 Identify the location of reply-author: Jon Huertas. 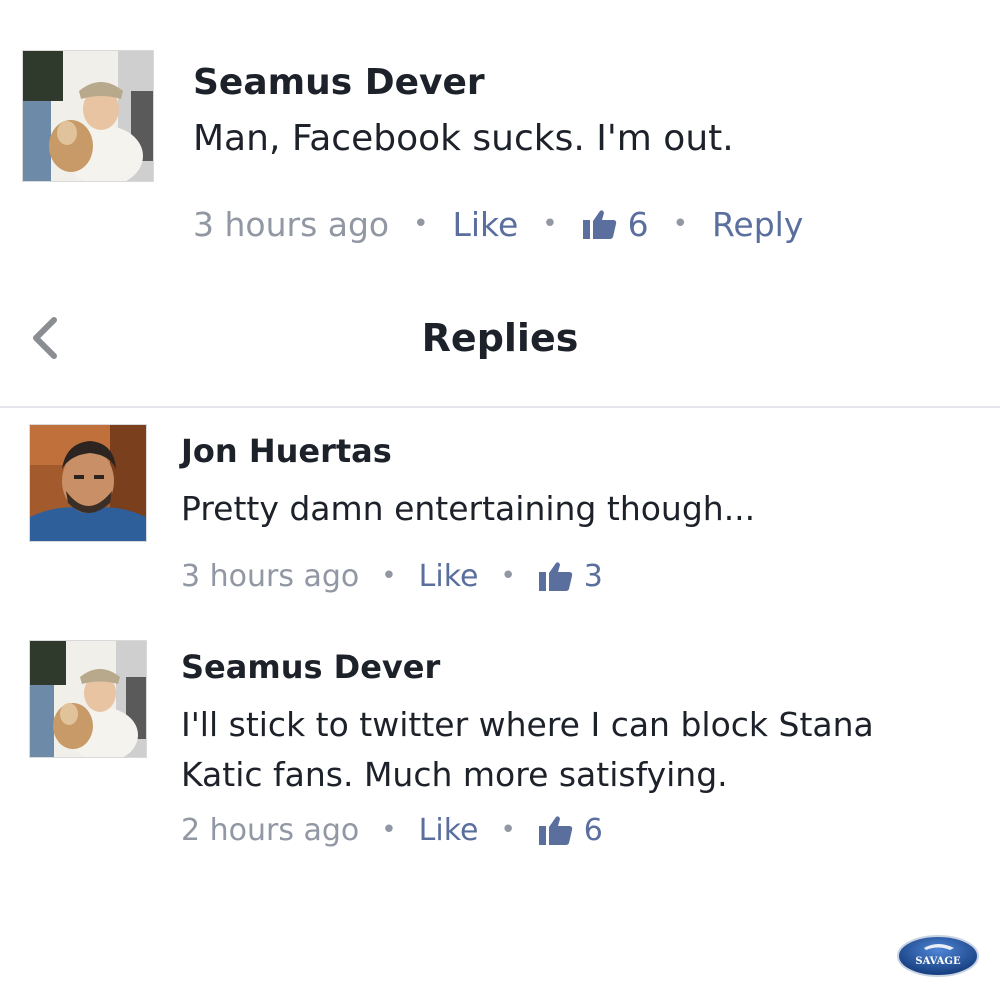
(286, 451).